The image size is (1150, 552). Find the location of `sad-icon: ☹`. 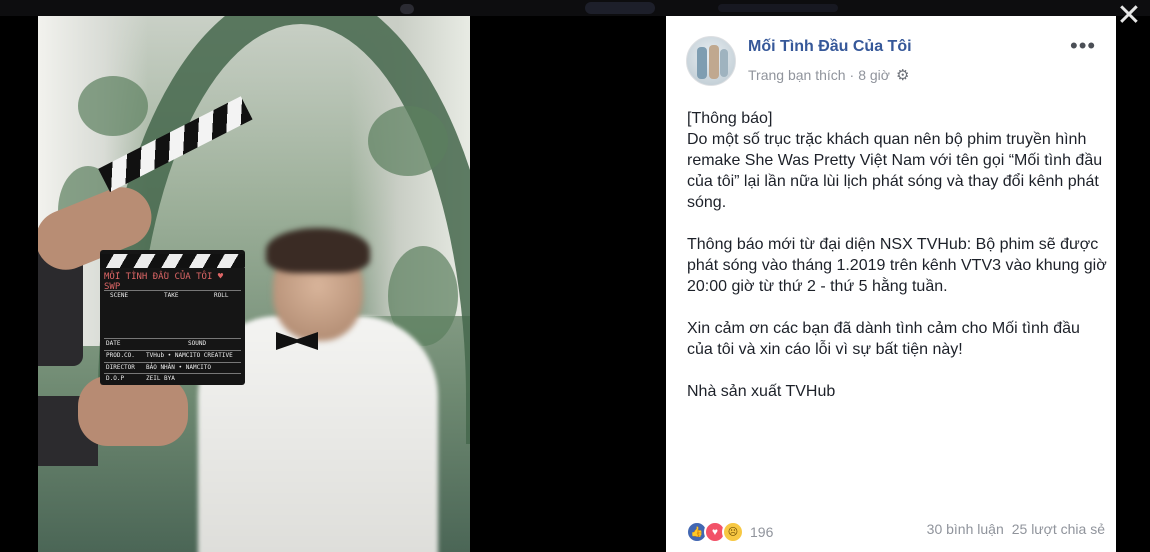

sad-icon: ☹ is located at coordinates (733, 532).